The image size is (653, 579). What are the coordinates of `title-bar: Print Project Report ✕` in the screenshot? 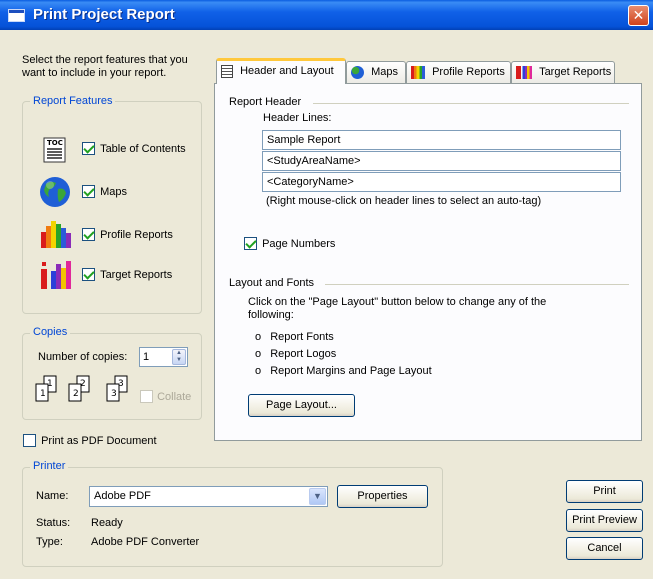 It's located at (326, 15).